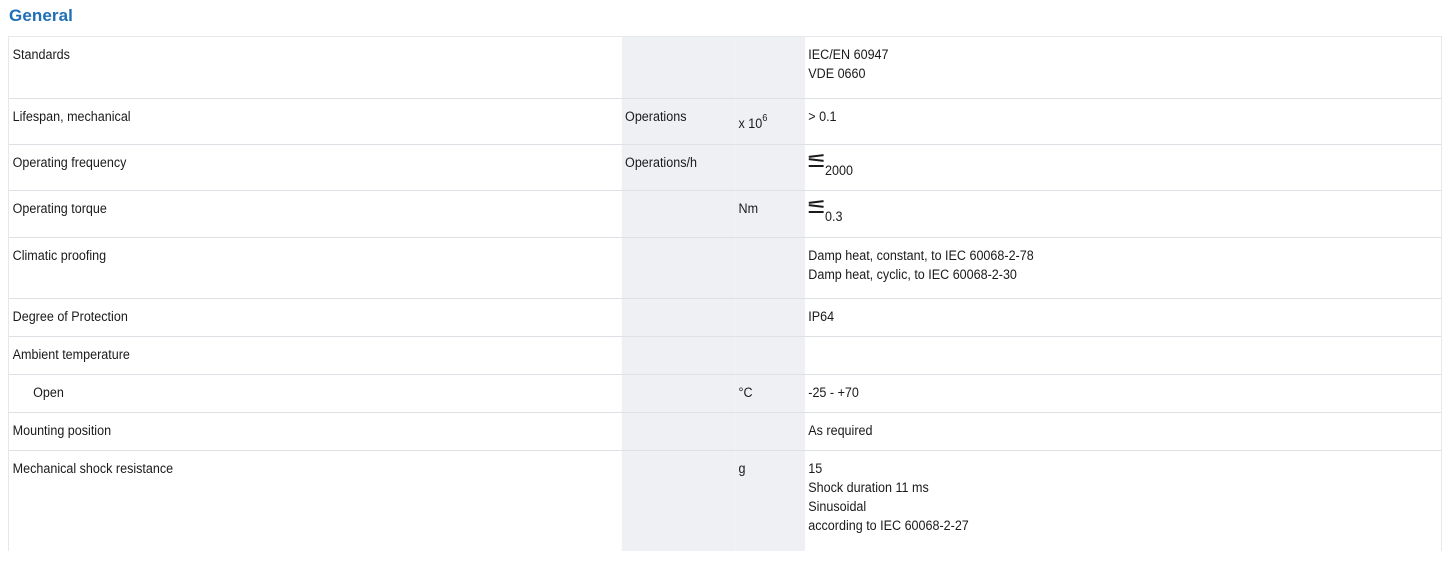  I want to click on table-row: Open °C -25 - +70, so click(725, 393).